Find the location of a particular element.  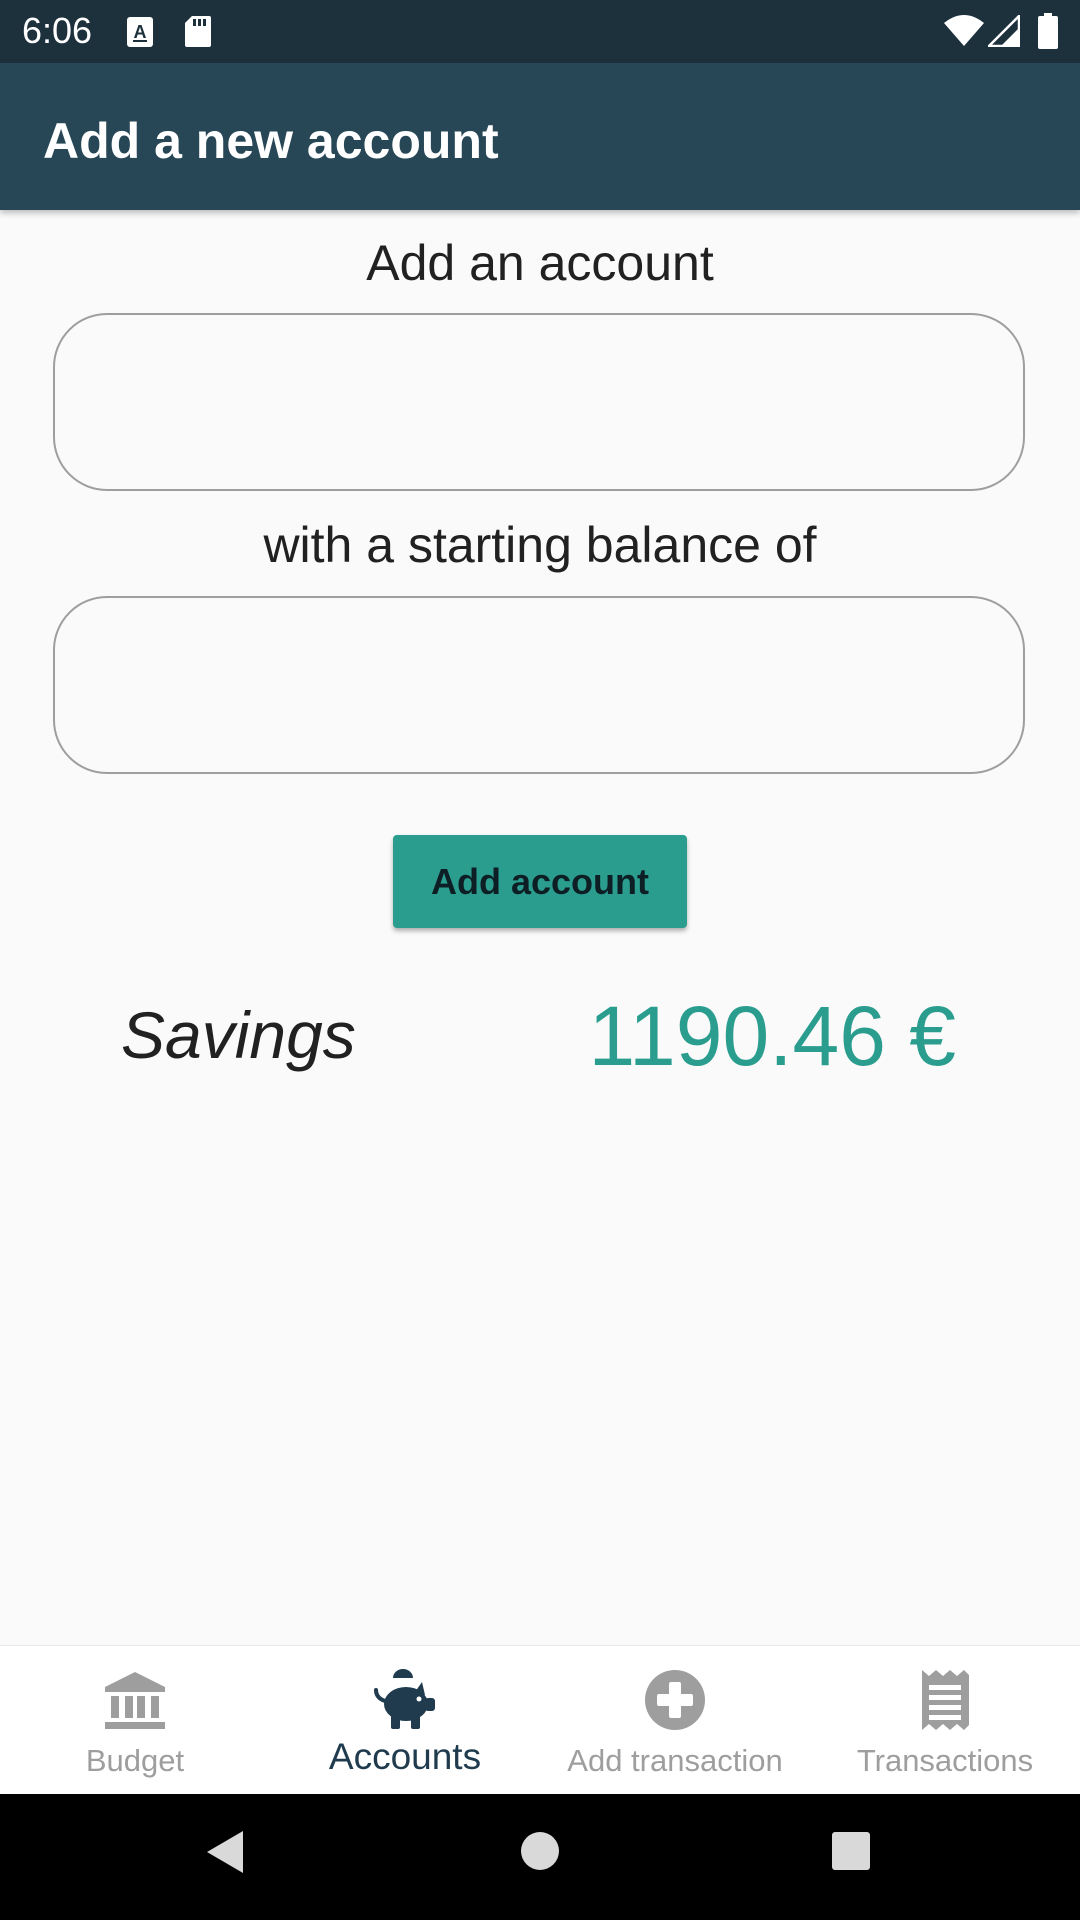

bank-icon is located at coordinates (135, 1700).